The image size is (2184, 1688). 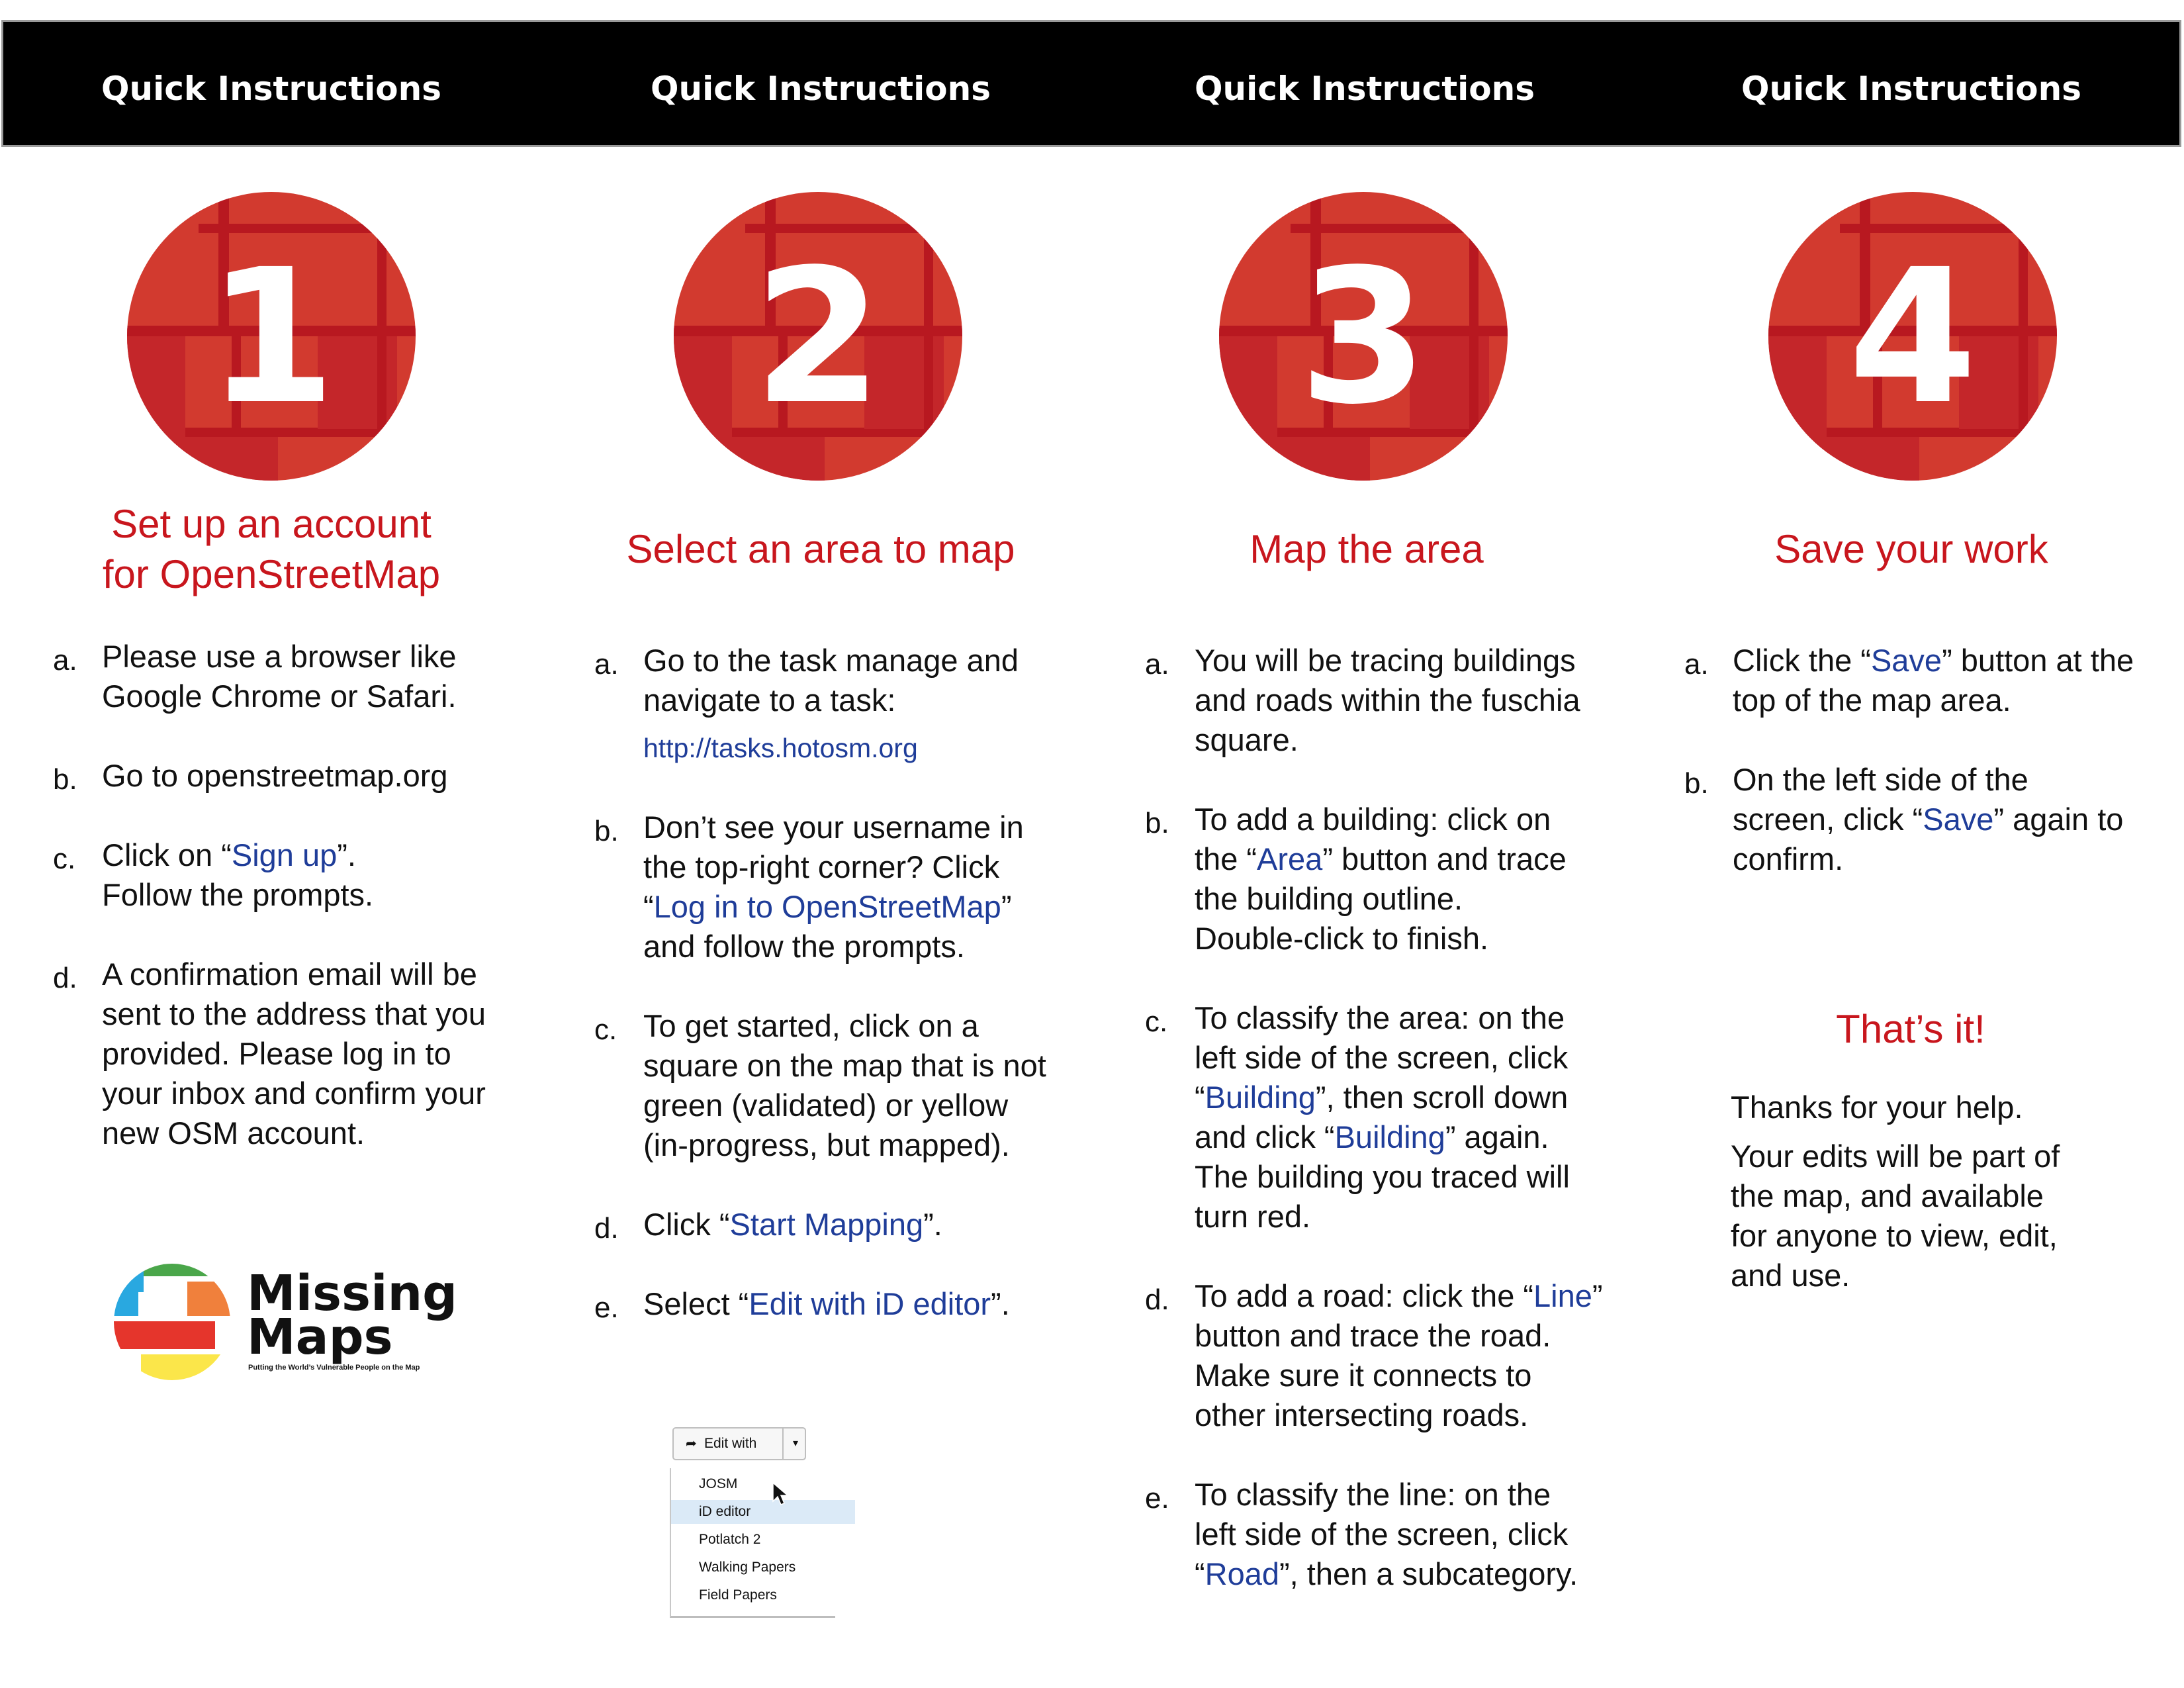 What do you see at coordinates (1242, 1573) in the screenshot?
I see `road-ref: Road` at bounding box center [1242, 1573].